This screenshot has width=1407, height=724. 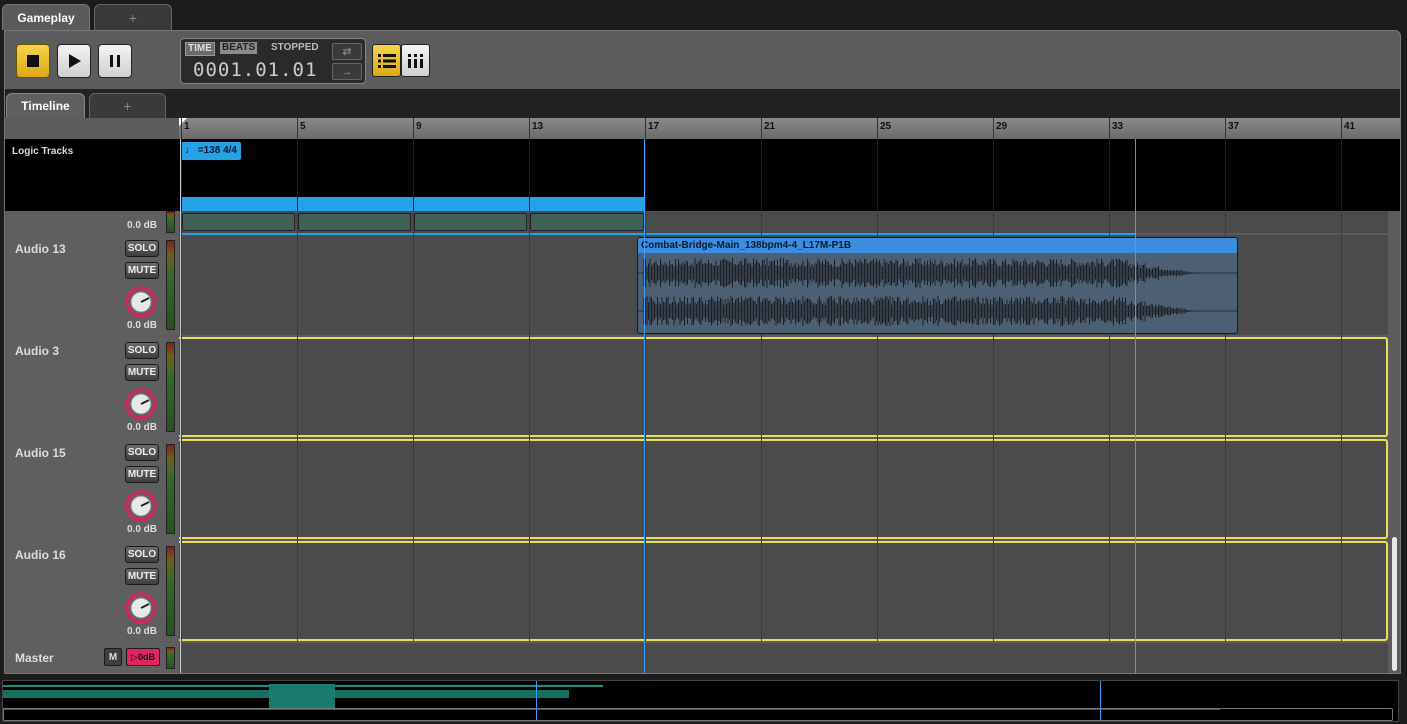 I want to click on track-name: Audio 3, so click(x=37, y=351).